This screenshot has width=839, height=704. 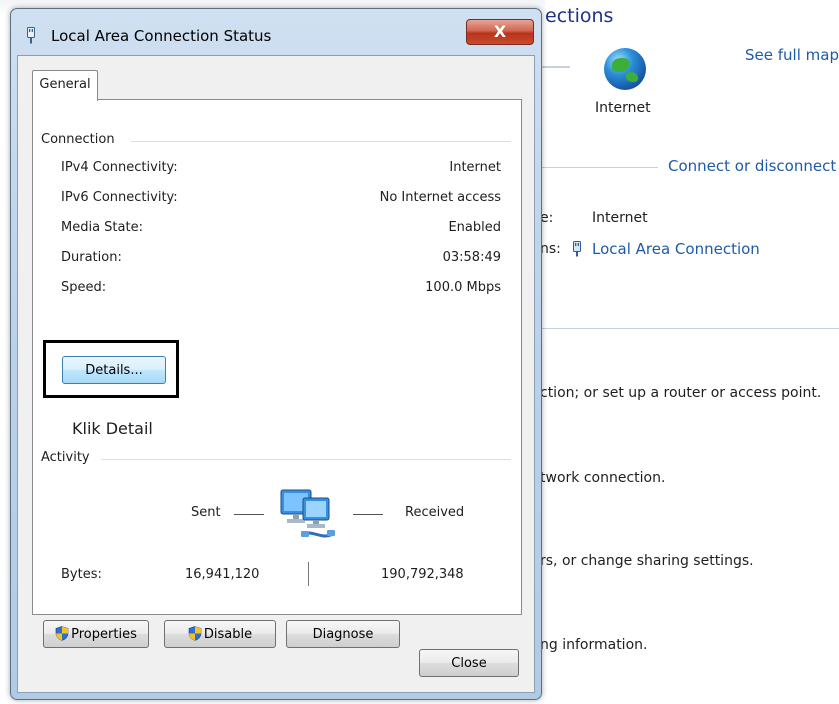 What do you see at coordinates (435, 512) in the screenshot?
I see `received-label: Received` at bounding box center [435, 512].